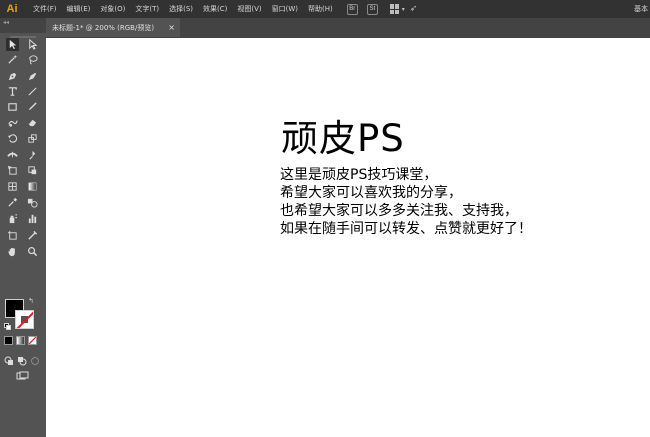  I want to click on menu-help: 帮助(H), so click(320, 9).